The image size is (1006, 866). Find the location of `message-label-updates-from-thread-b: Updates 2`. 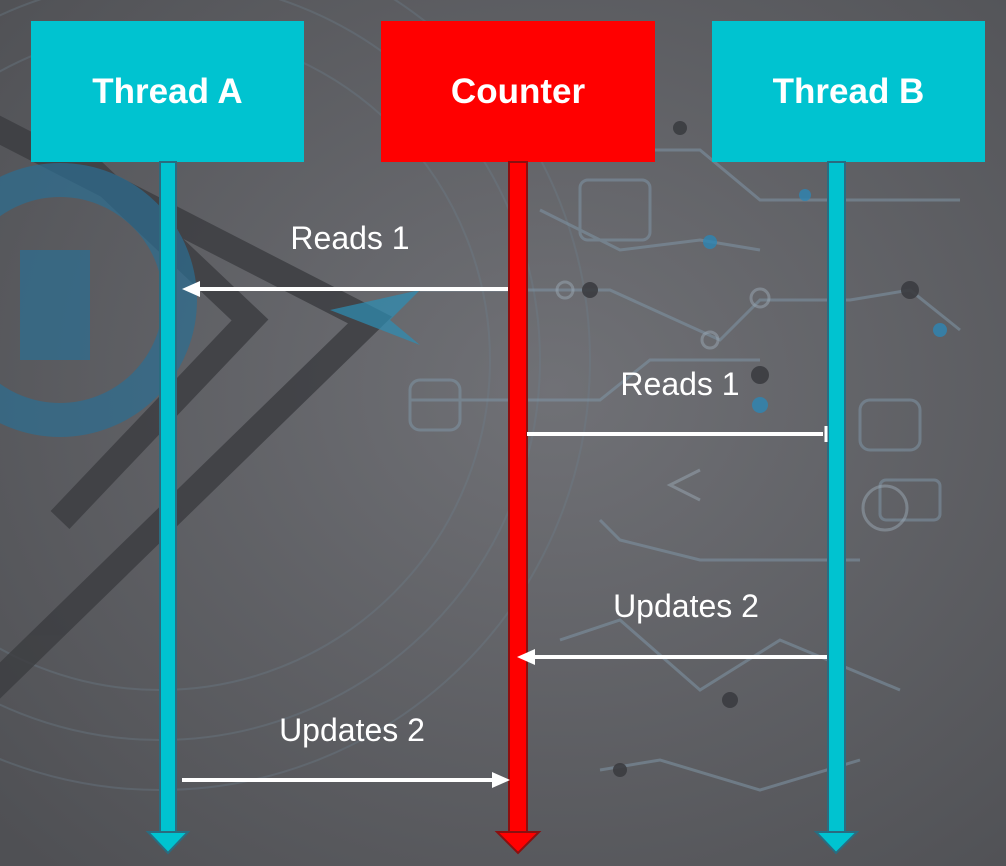

message-label-updates-from-thread-b: Updates 2 is located at coordinates (686, 606).